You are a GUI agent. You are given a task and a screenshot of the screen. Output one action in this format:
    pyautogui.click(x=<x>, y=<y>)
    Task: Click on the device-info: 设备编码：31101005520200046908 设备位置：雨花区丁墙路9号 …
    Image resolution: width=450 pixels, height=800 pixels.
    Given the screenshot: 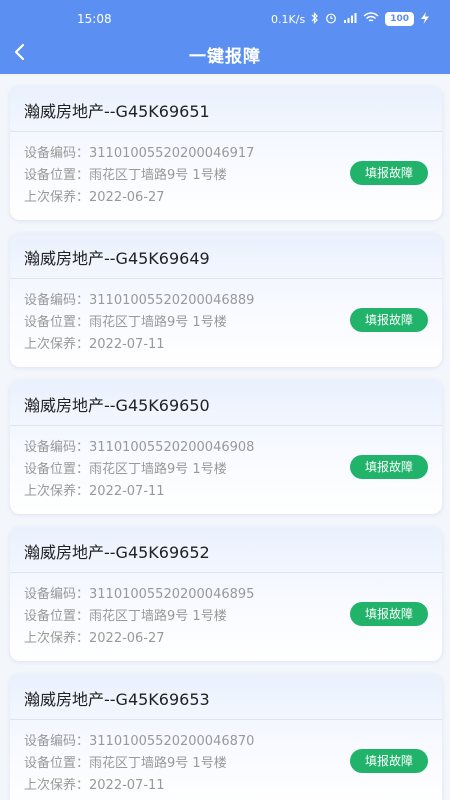 What is the action you would take?
    pyautogui.click(x=139, y=470)
    